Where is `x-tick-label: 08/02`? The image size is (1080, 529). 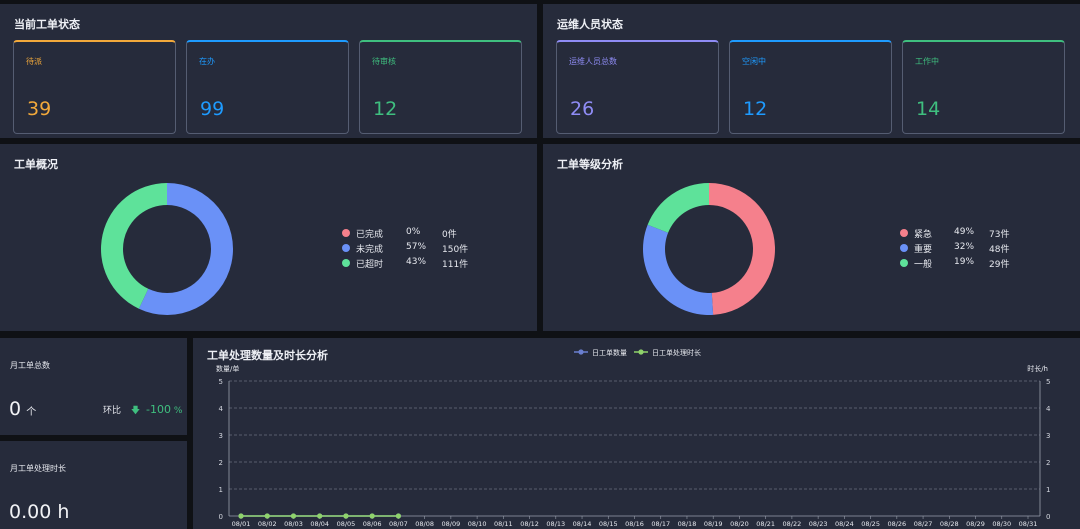 x-tick-label: 08/02 is located at coordinates (267, 524).